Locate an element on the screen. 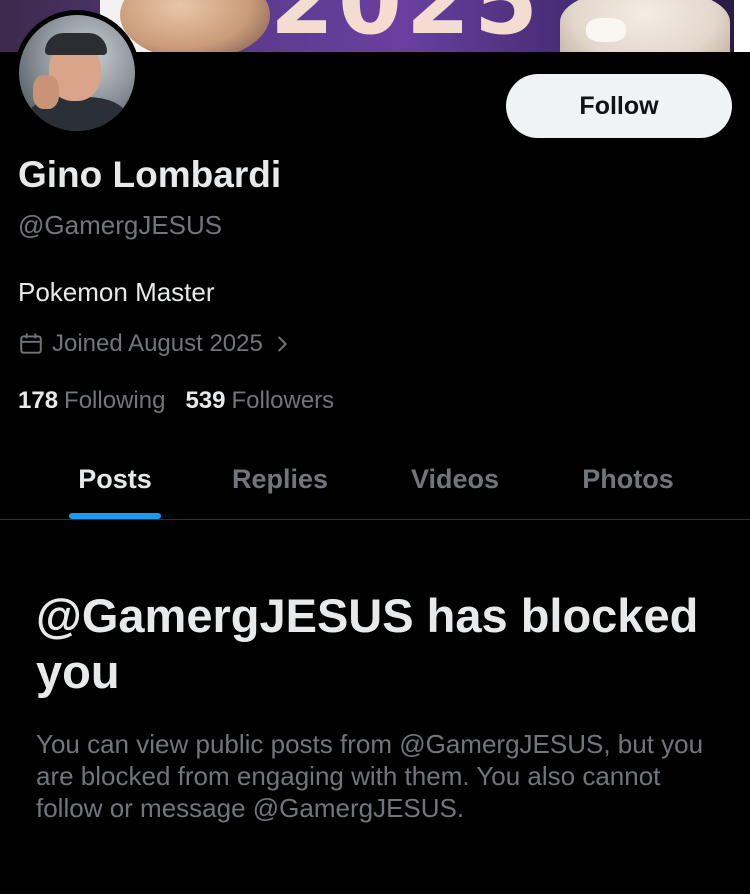  calendar-icon is located at coordinates (31, 344).